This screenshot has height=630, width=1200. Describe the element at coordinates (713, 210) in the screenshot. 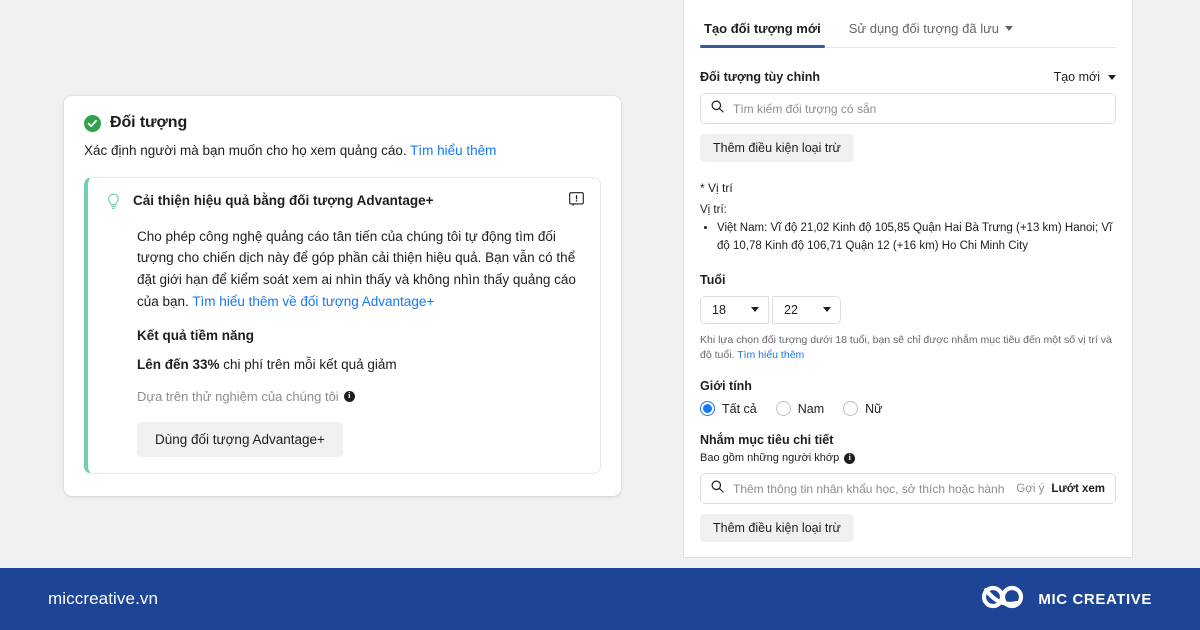

I see `location-sub-label: Vị trí:` at that location.